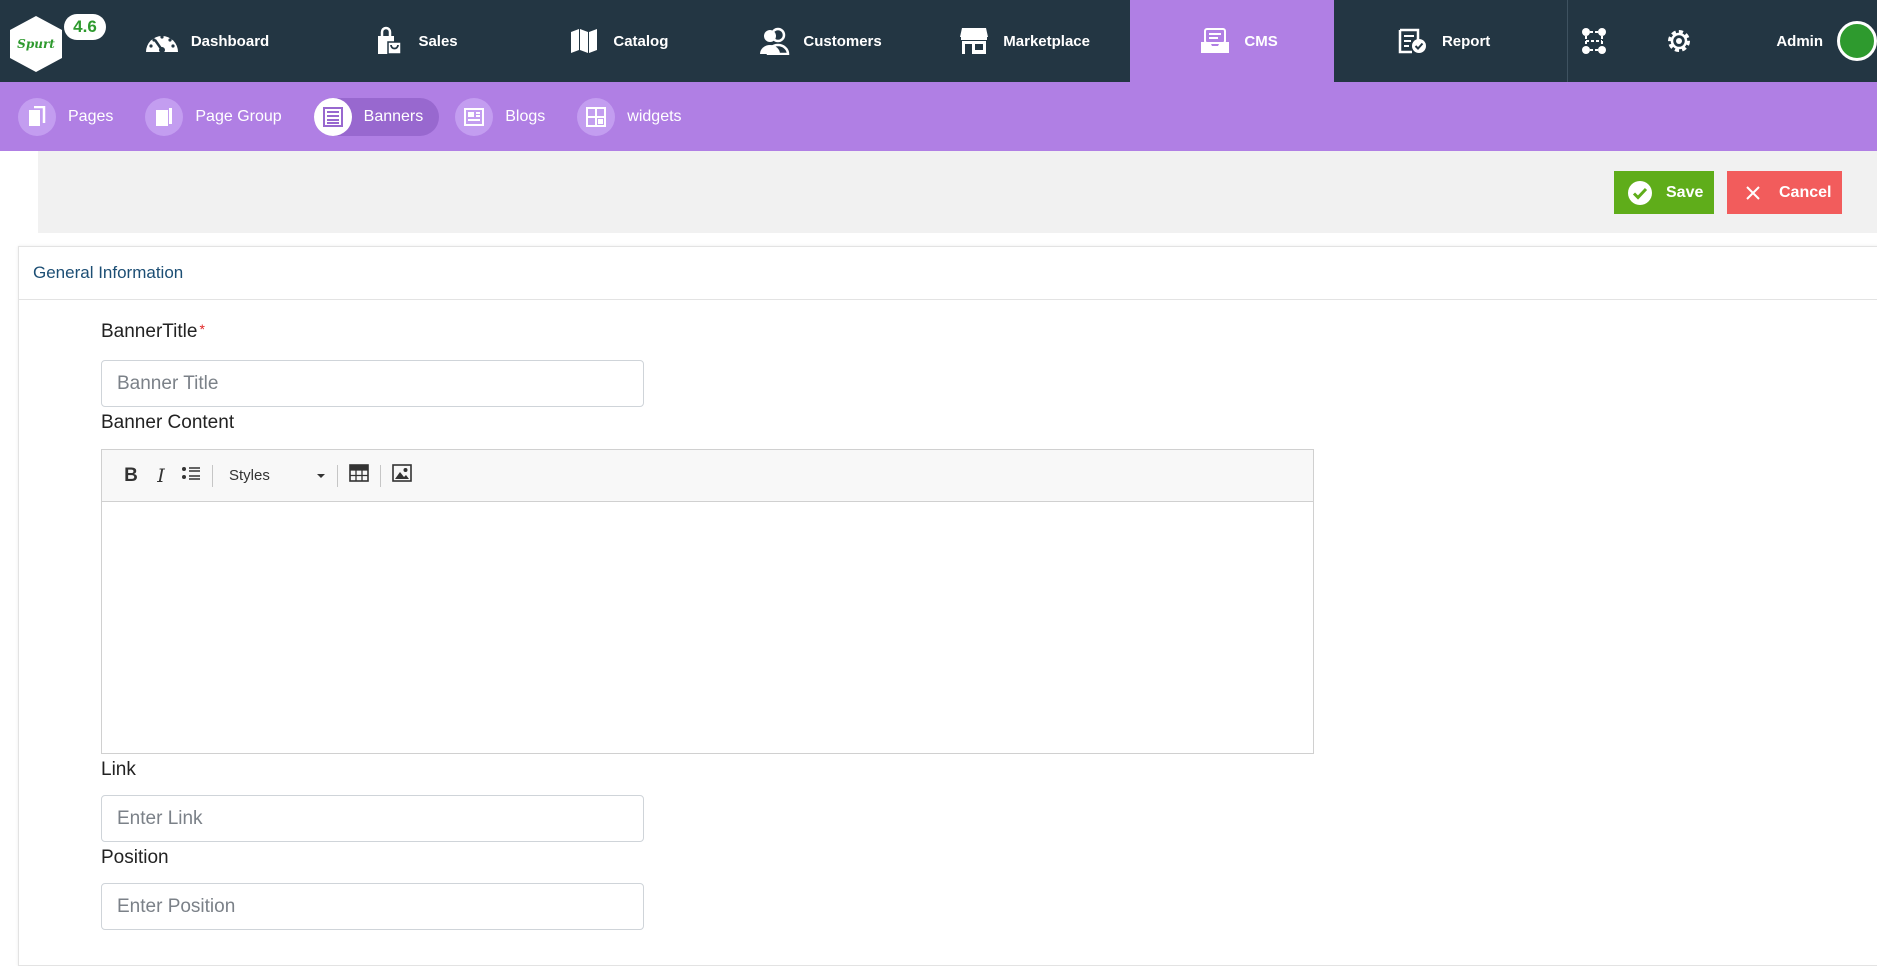  Describe the element at coordinates (1753, 193) in the screenshot. I see `close-icon` at that location.